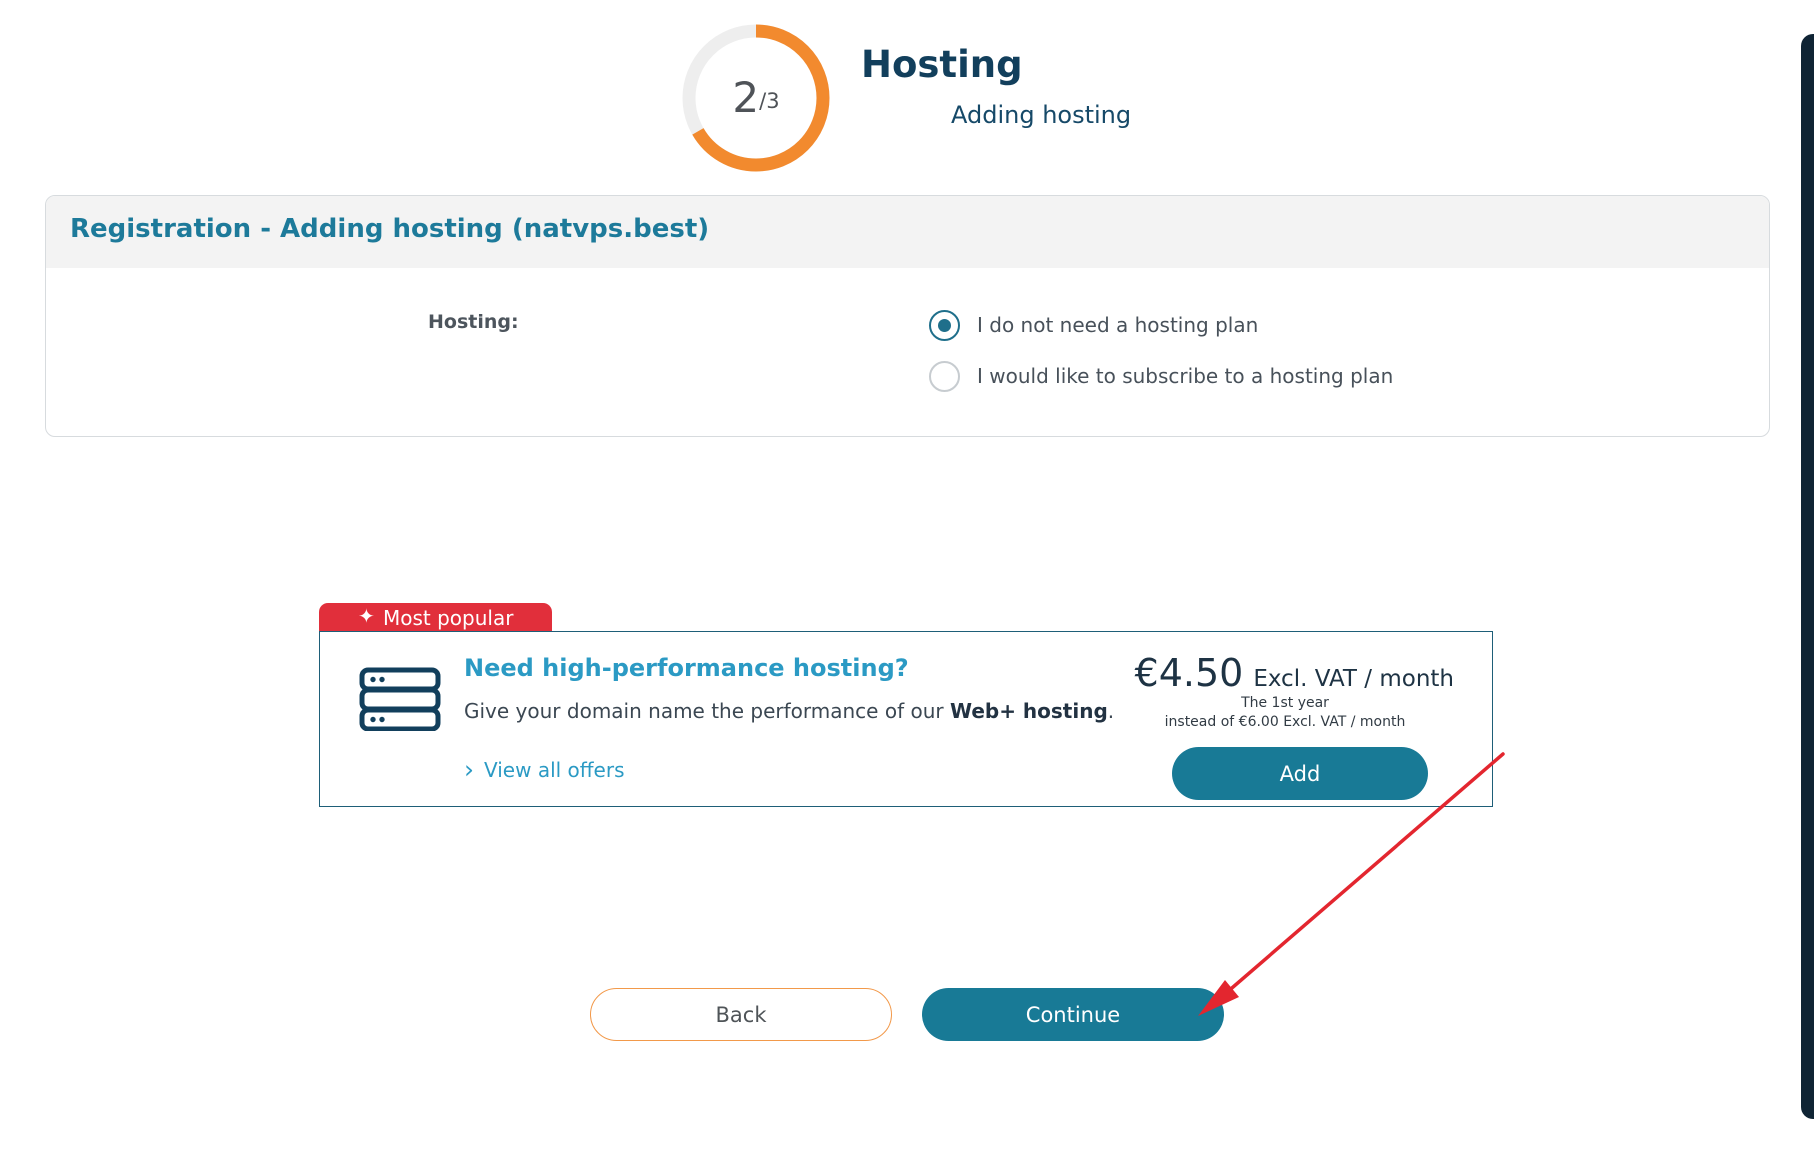 This screenshot has width=1814, height=1152. Describe the element at coordinates (400, 699) in the screenshot. I see `server-icon` at that location.